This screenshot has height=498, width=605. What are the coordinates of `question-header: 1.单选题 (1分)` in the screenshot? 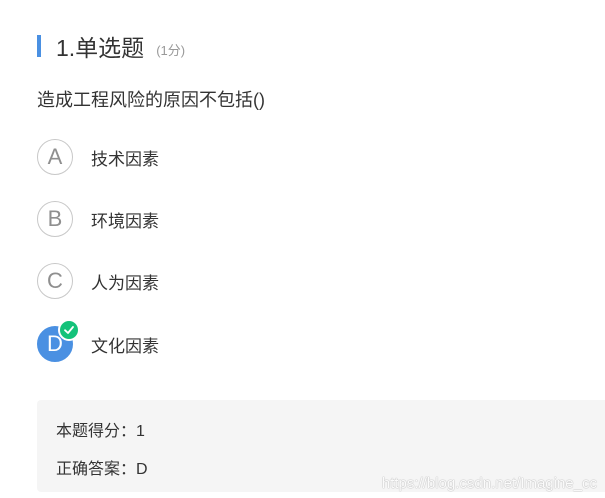 It's located at (111, 46).